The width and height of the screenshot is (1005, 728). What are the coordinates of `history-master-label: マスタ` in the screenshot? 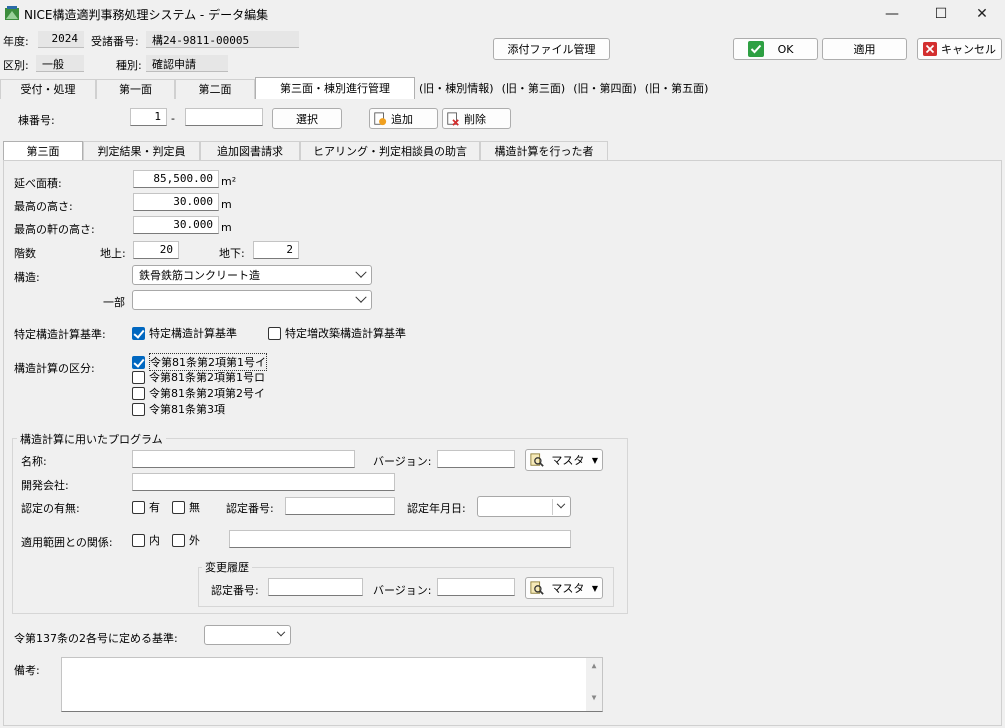 It's located at (568, 588).